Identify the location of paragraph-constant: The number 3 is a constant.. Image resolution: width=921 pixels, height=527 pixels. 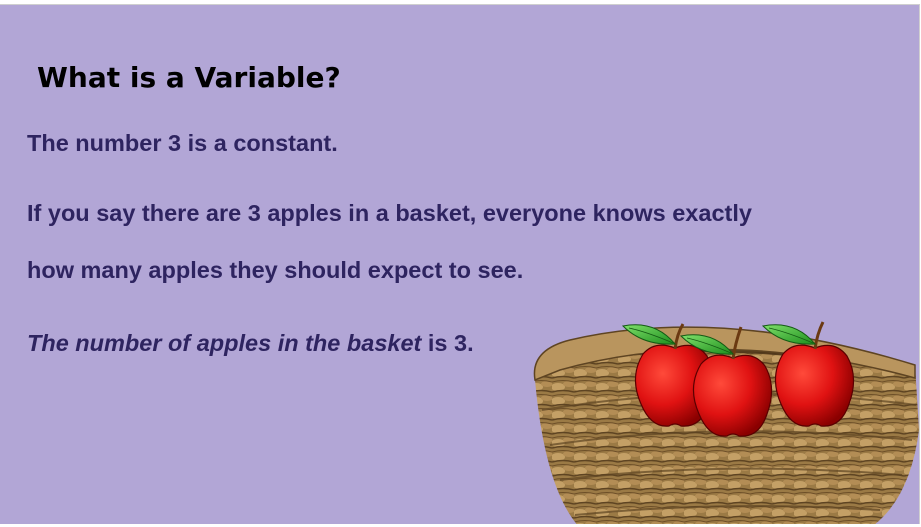
(182, 143).